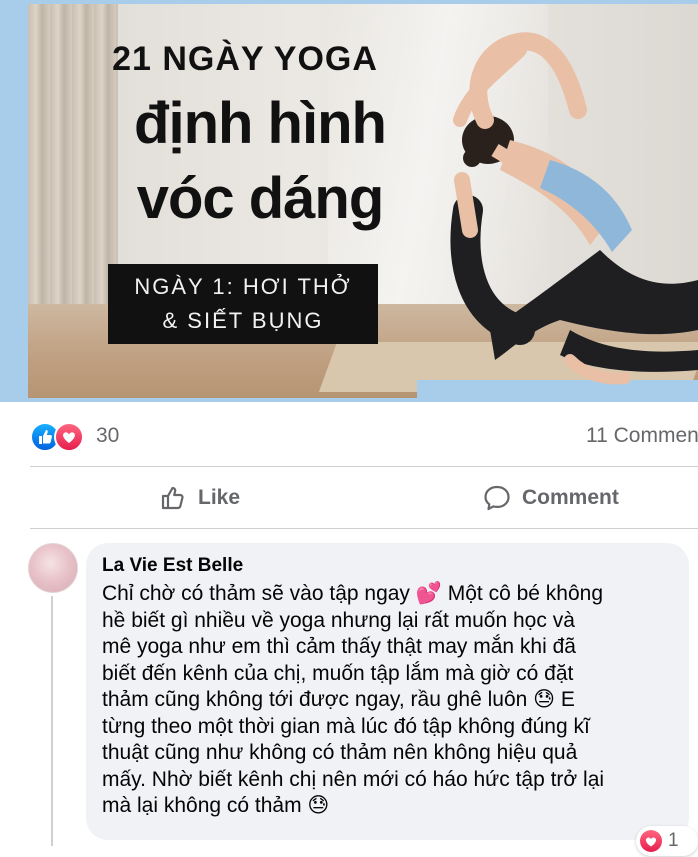 This screenshot has width=698, height=857. I want to click on comment-count-link: 11 Comments, so click(642, 436).